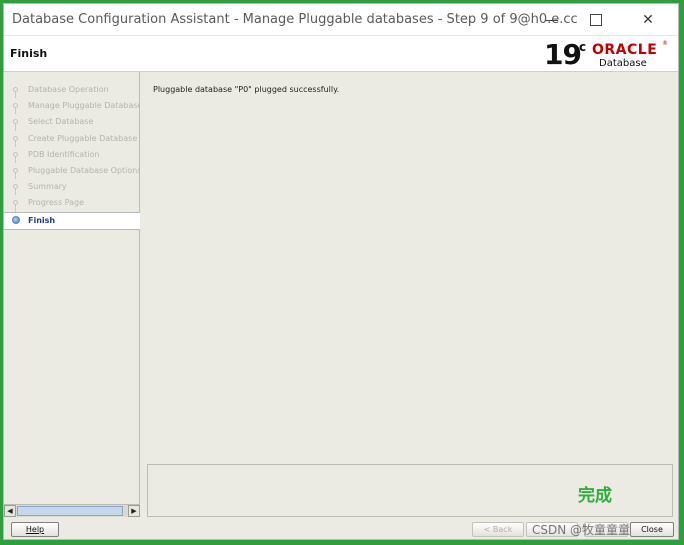 The width and height of the screenshot is (684, 545). I want to click on step-label: Pluggable Database Options, so click(84, 170).